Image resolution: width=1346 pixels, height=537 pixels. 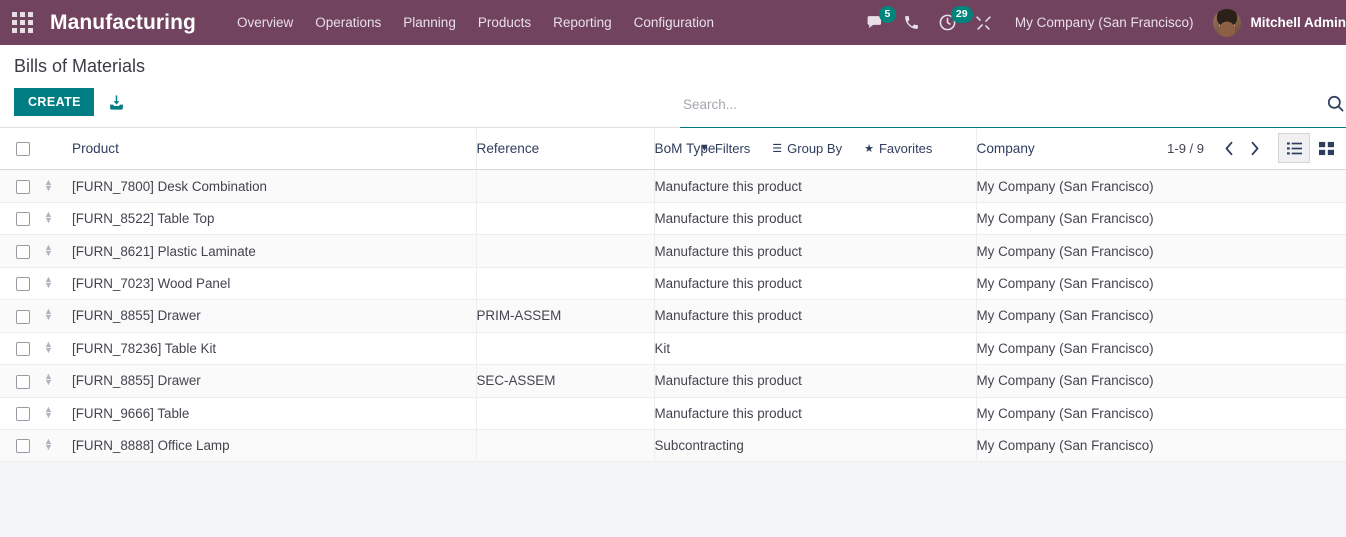 I want to click on user-name-label: Mitchell Admin, so click(x=1298, y=22).